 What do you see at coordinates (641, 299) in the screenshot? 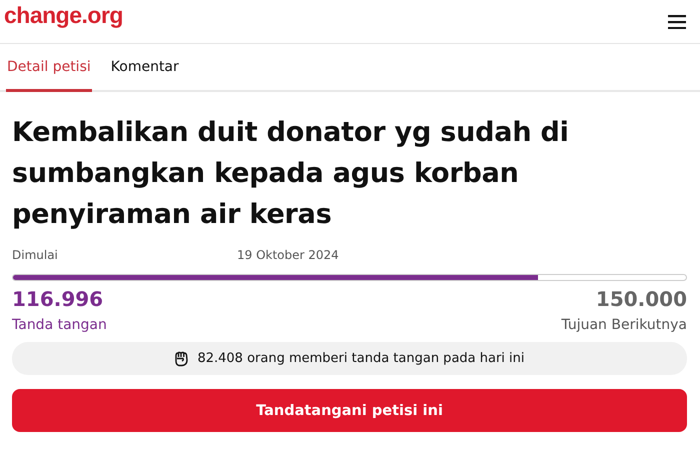
I see `goal-count: 150.000` at bounding box center [641, 299].